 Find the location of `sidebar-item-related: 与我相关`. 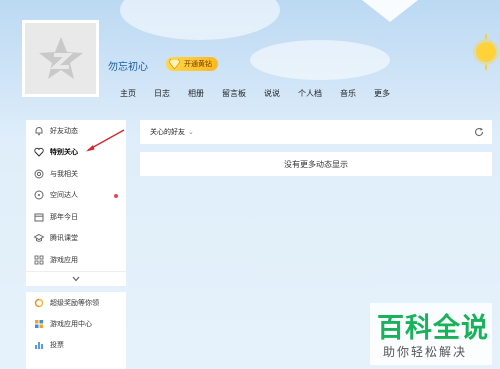

sidebar-item-related: 与我相关 is located at coordinates (76, 174).